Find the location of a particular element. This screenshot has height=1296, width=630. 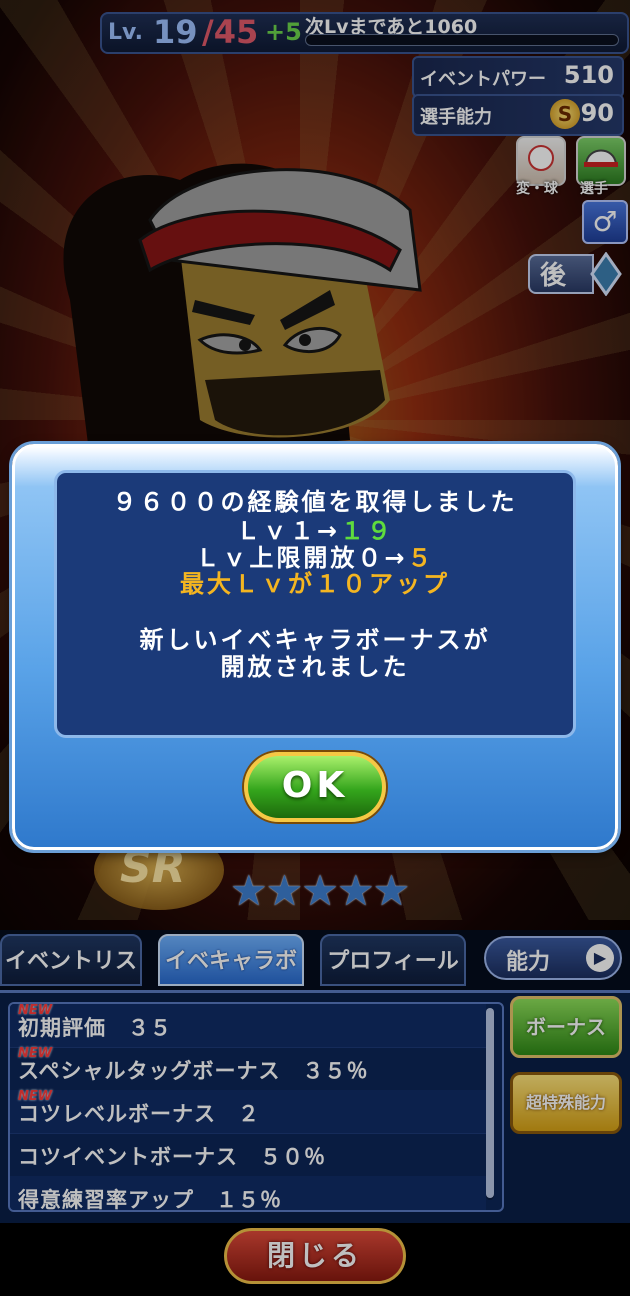

ok-button: OK is located at coordinates (315, 787).